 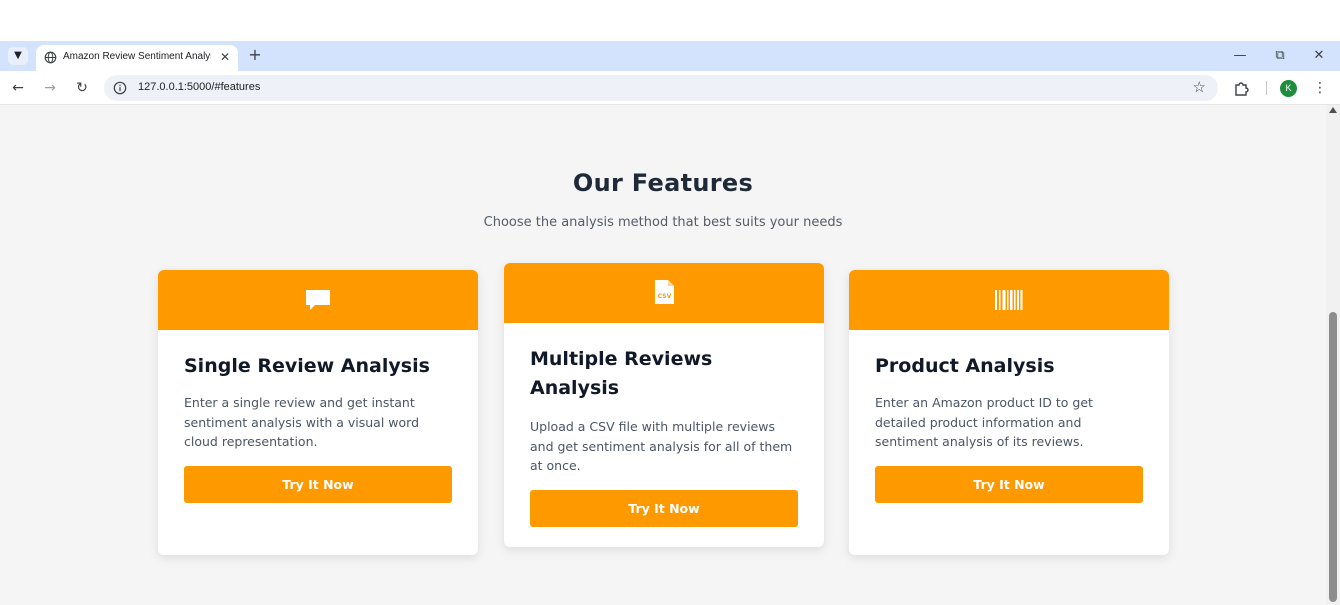 What do you see at coordinates (663, 183) in the screenshot?
I see `features-title: Our Features` at bounding box center [663, 183].